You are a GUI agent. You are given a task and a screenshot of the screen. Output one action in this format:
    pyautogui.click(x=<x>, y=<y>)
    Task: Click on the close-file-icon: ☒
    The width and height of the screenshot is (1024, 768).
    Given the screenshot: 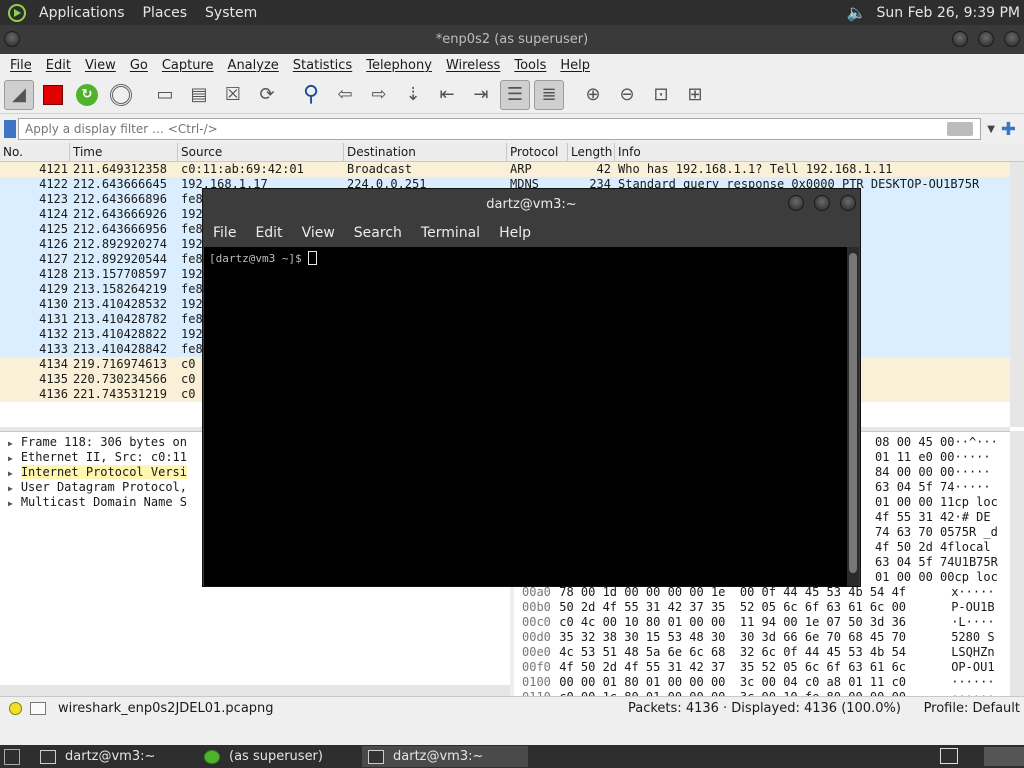 What is the action you would take?
    pyautogui.click(x=233, y=95)
    